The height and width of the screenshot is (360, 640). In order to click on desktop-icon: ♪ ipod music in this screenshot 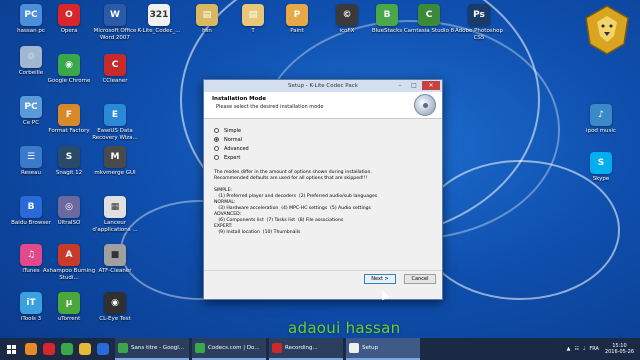, I will do `click(601, 128)`.